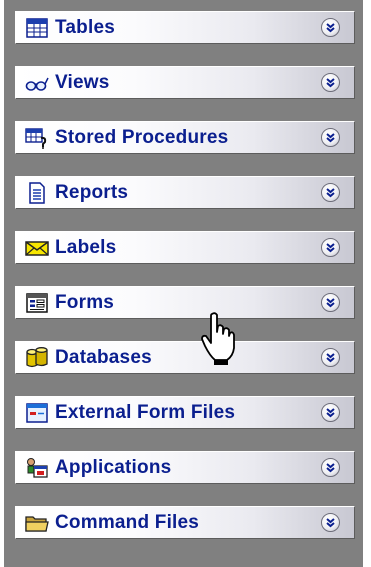  I want to click on report-icon, so click(37, 192).